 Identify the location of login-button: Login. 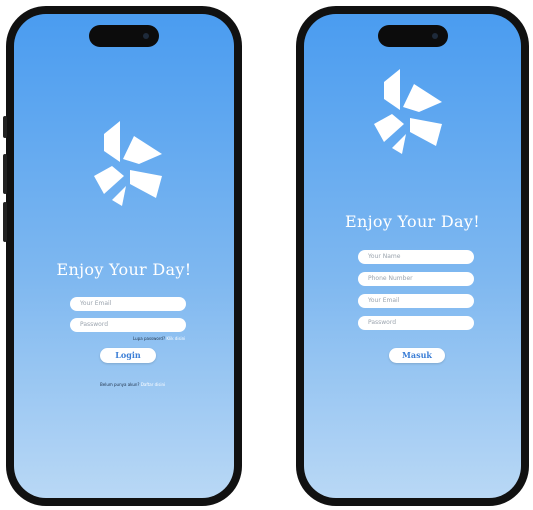
(128, 355).